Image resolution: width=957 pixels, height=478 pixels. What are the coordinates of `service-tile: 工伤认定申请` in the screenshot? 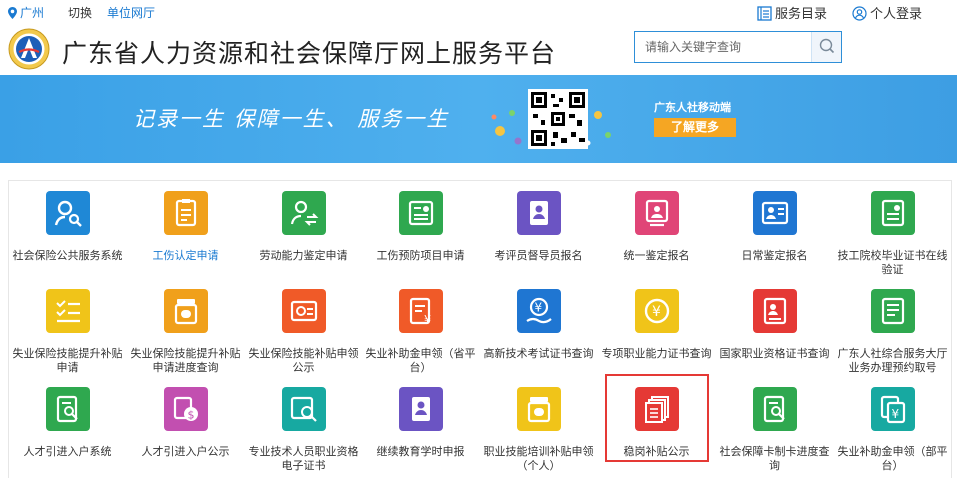 It's located at (185, 230).